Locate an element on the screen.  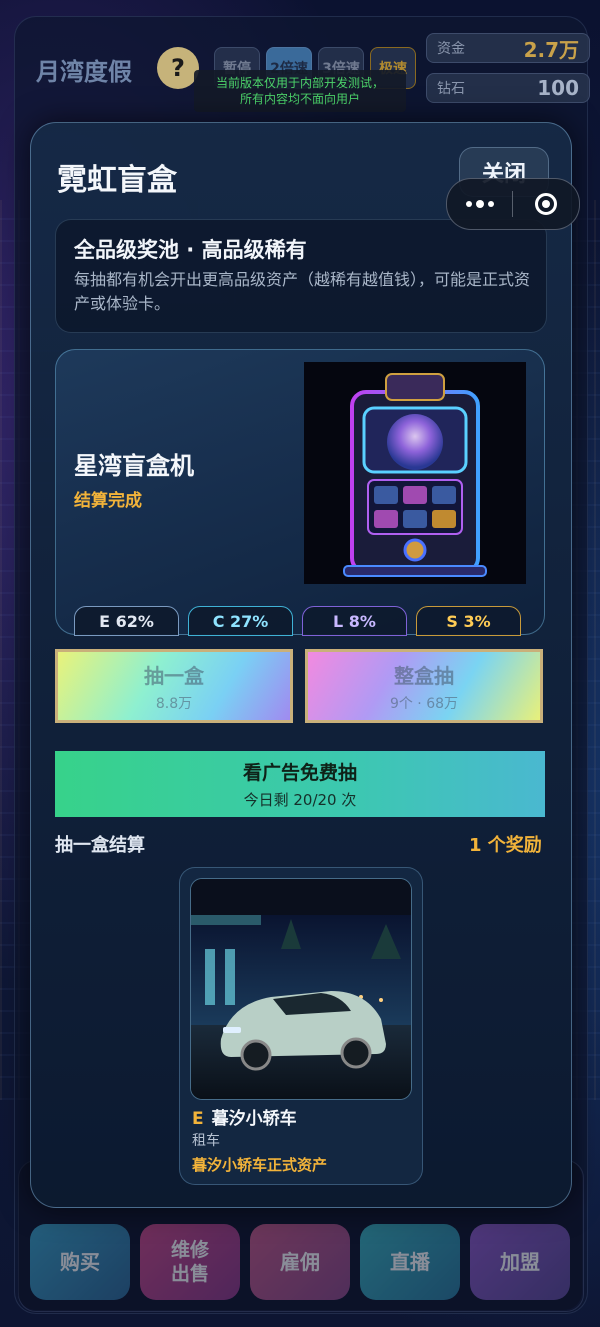
draw-one-label: 抽一盒 is located at coordinates (174, 675).